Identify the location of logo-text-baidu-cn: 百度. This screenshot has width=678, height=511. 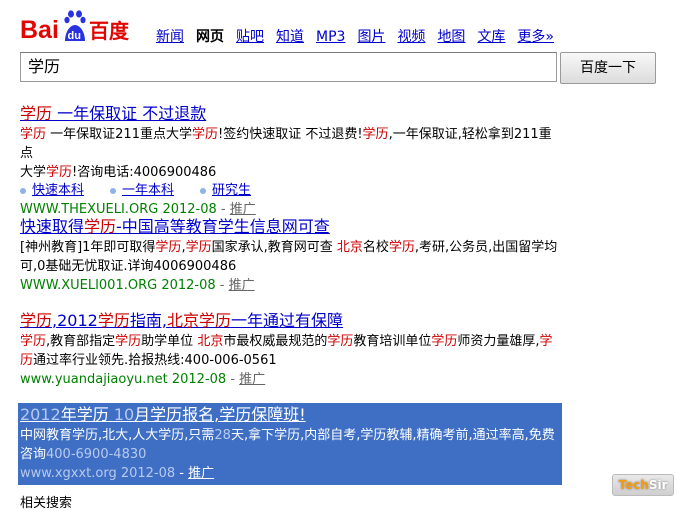
(109, 31).